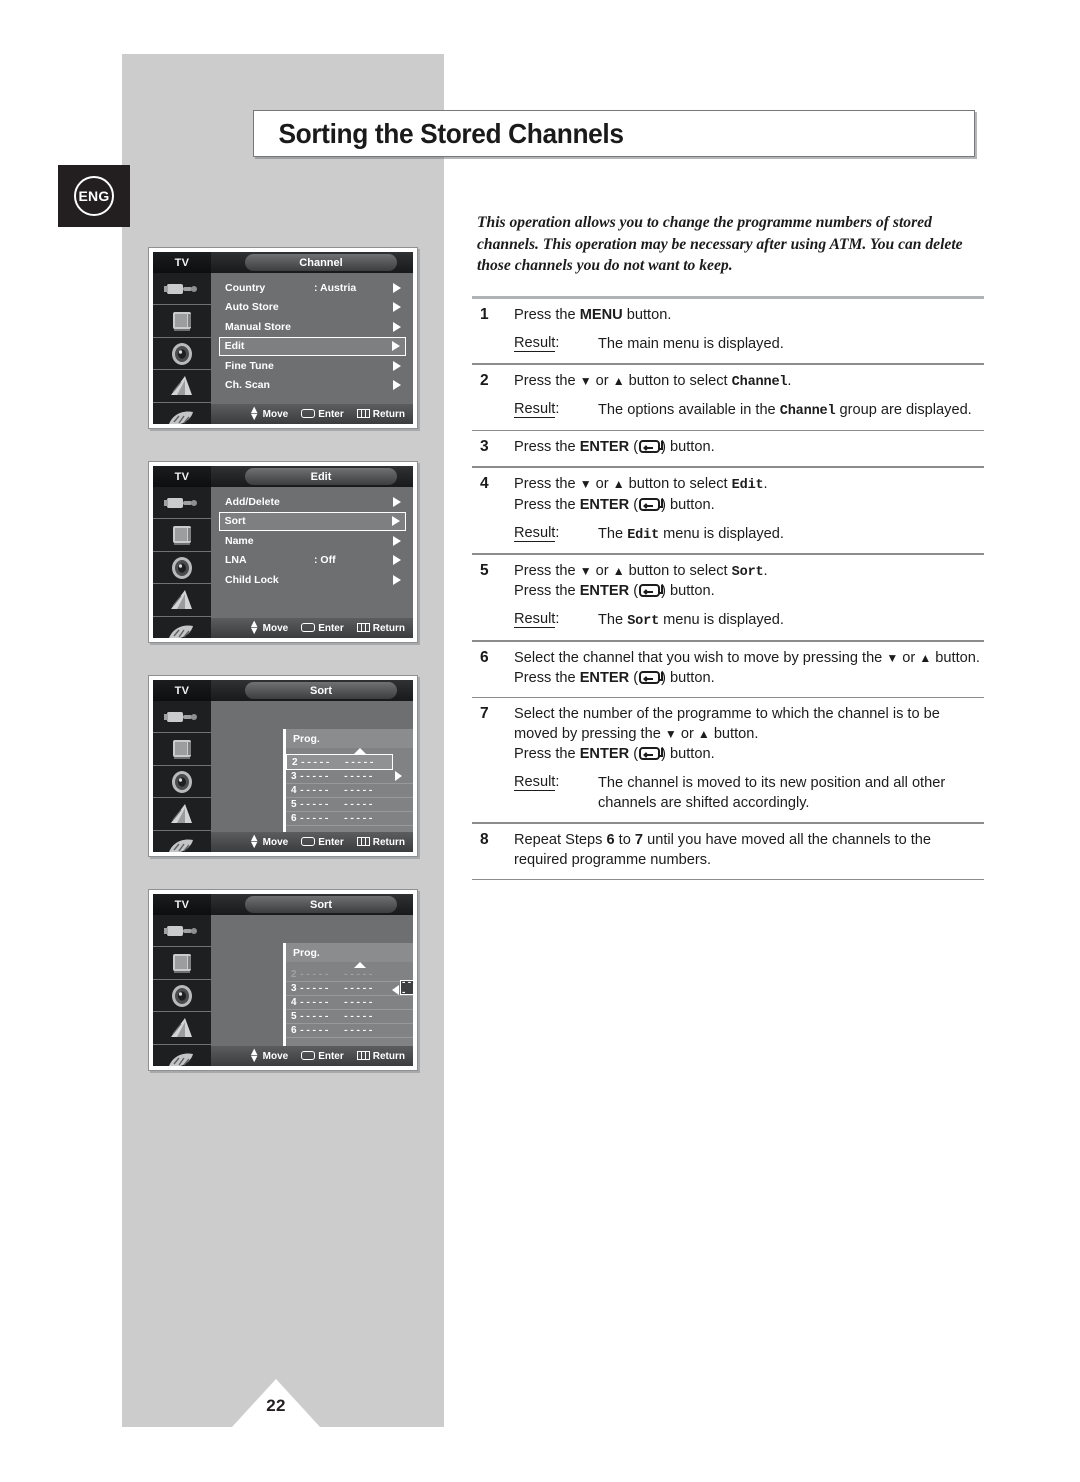 This screenshot has height=1482, width=1080. I want to click on body-text: Press the, so click(547, 483).